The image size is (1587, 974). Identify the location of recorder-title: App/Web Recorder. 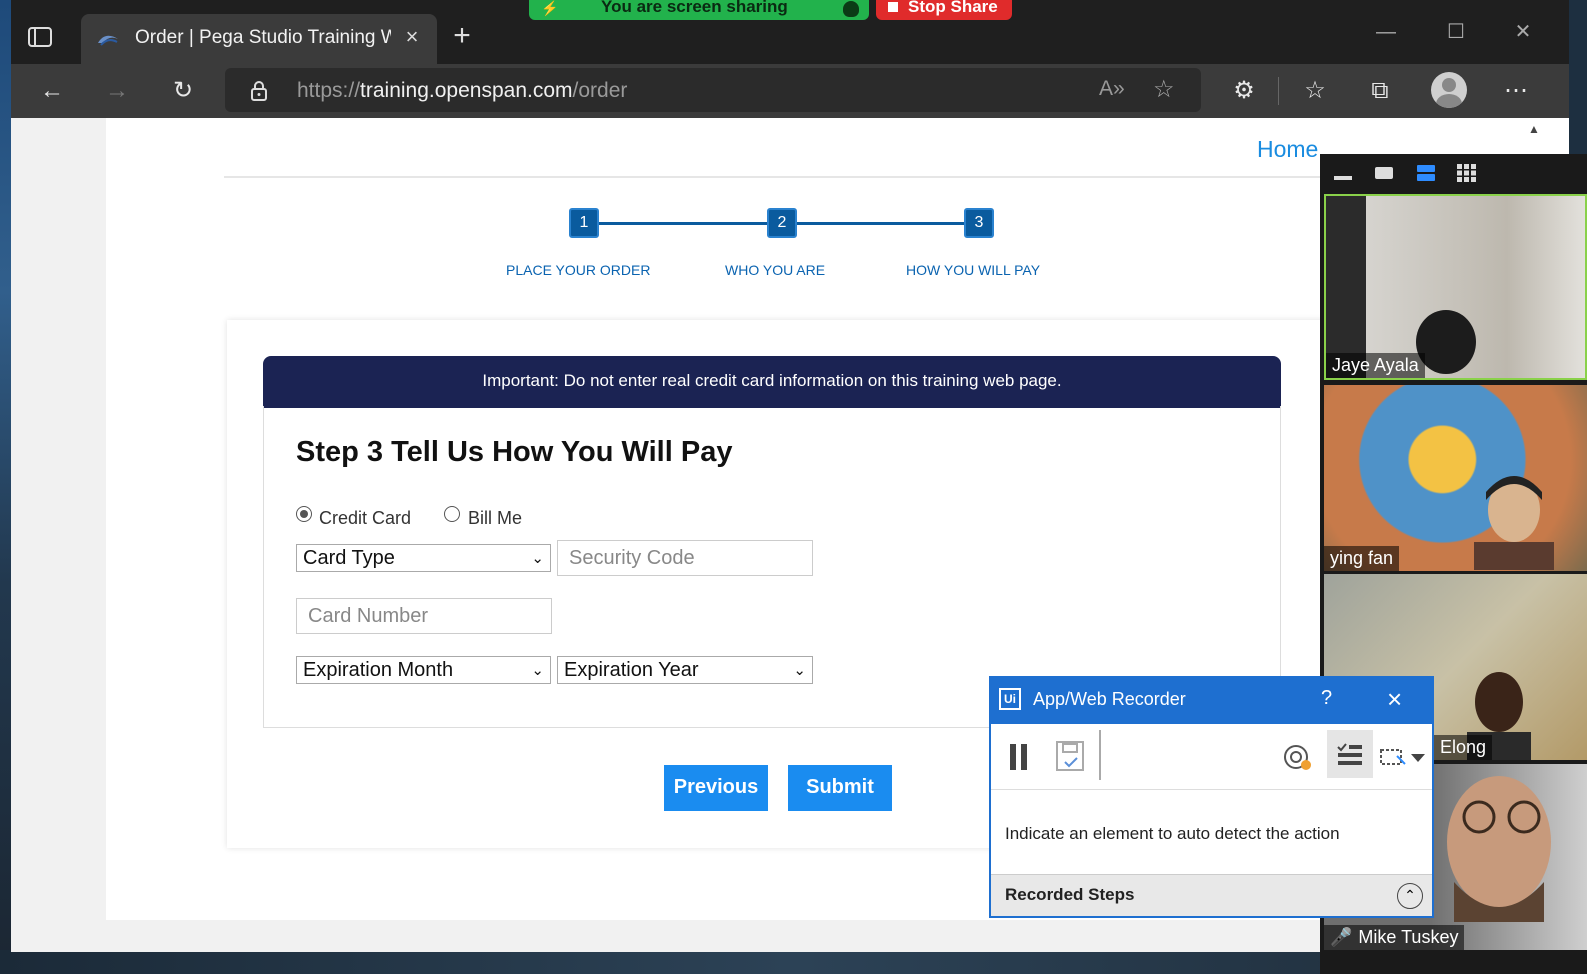
(1109, 699).